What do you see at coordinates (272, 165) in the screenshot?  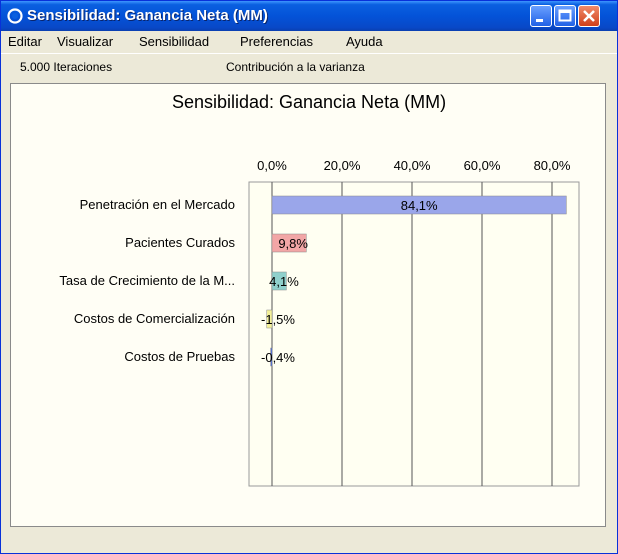 I see `x-tick-label: 0,0%` at bounding box center [272, 165].